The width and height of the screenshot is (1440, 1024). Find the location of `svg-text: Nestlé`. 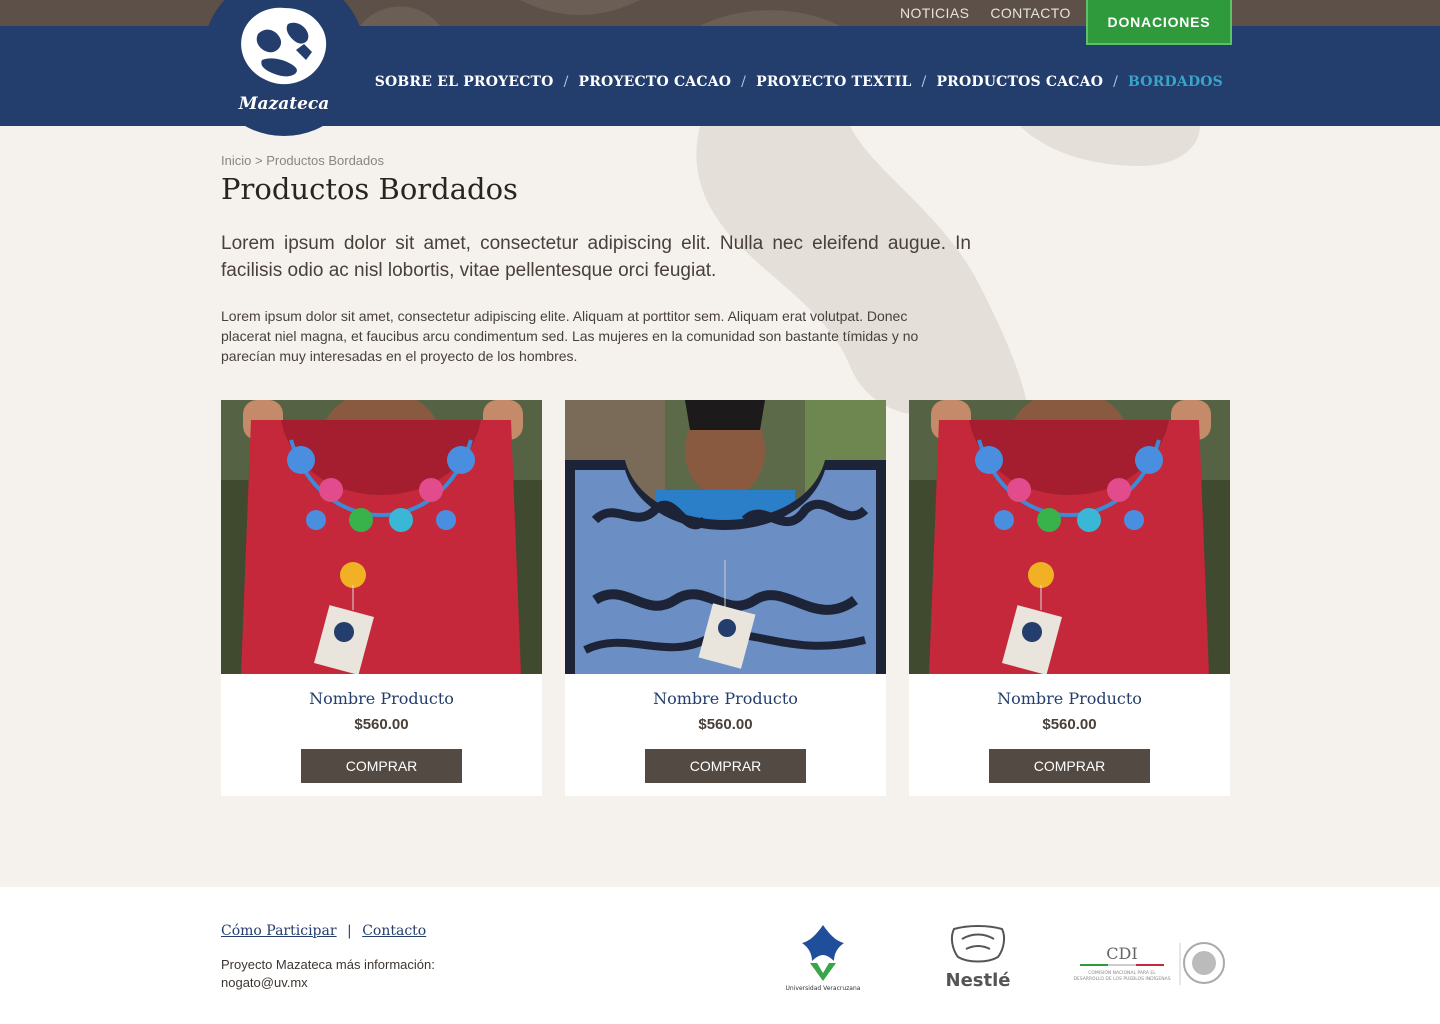

svg-text: Nestlé is located at coordinates (978, 980).